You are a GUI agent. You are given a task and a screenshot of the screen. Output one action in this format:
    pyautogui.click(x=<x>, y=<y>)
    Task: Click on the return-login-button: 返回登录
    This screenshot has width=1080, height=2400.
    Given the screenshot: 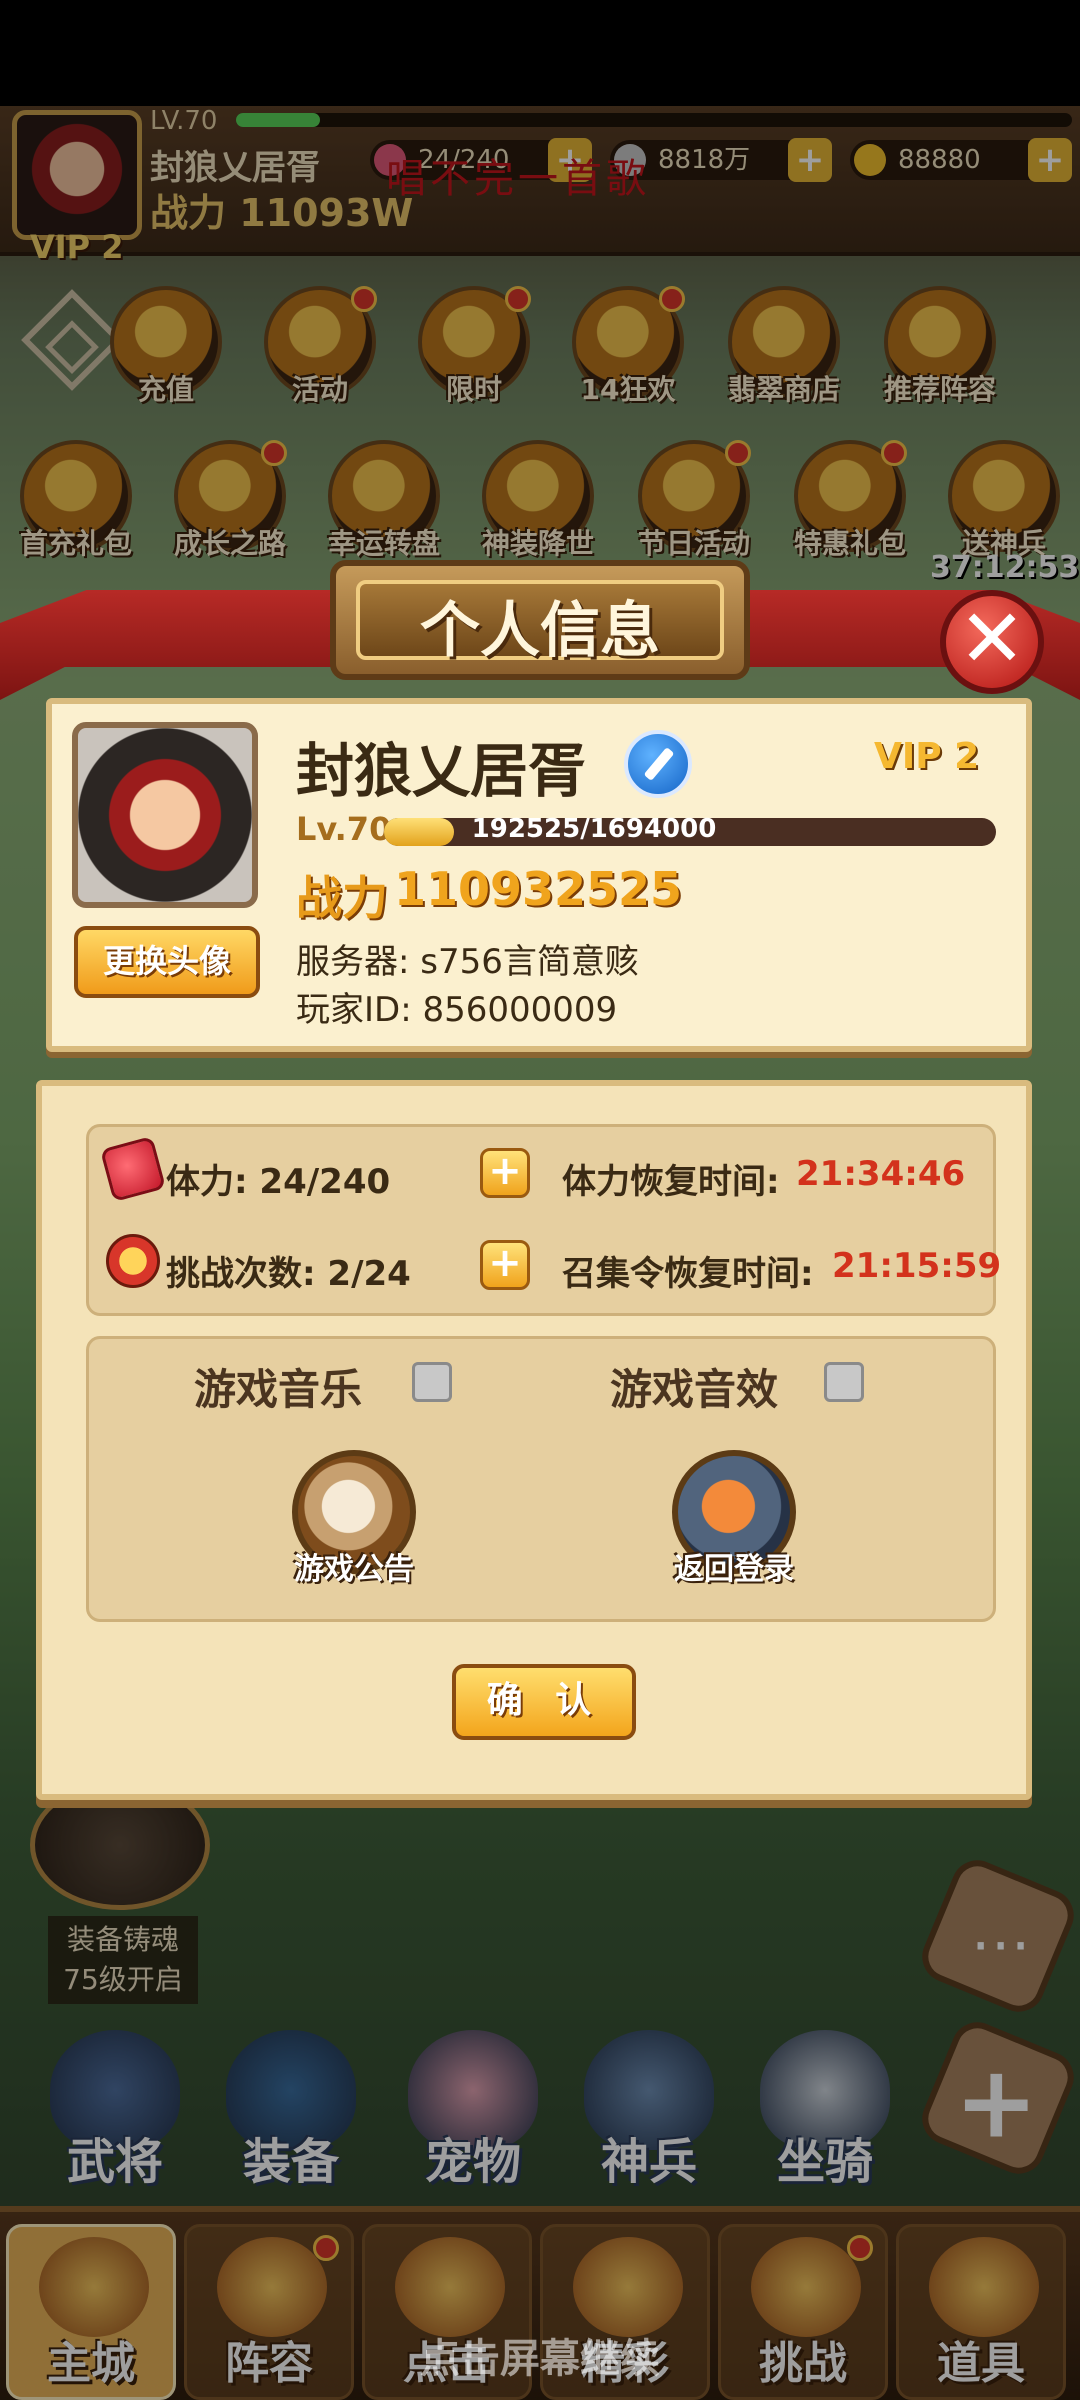 What is the action you would take?
    pyautogui.click(x=734, y=1566)
    